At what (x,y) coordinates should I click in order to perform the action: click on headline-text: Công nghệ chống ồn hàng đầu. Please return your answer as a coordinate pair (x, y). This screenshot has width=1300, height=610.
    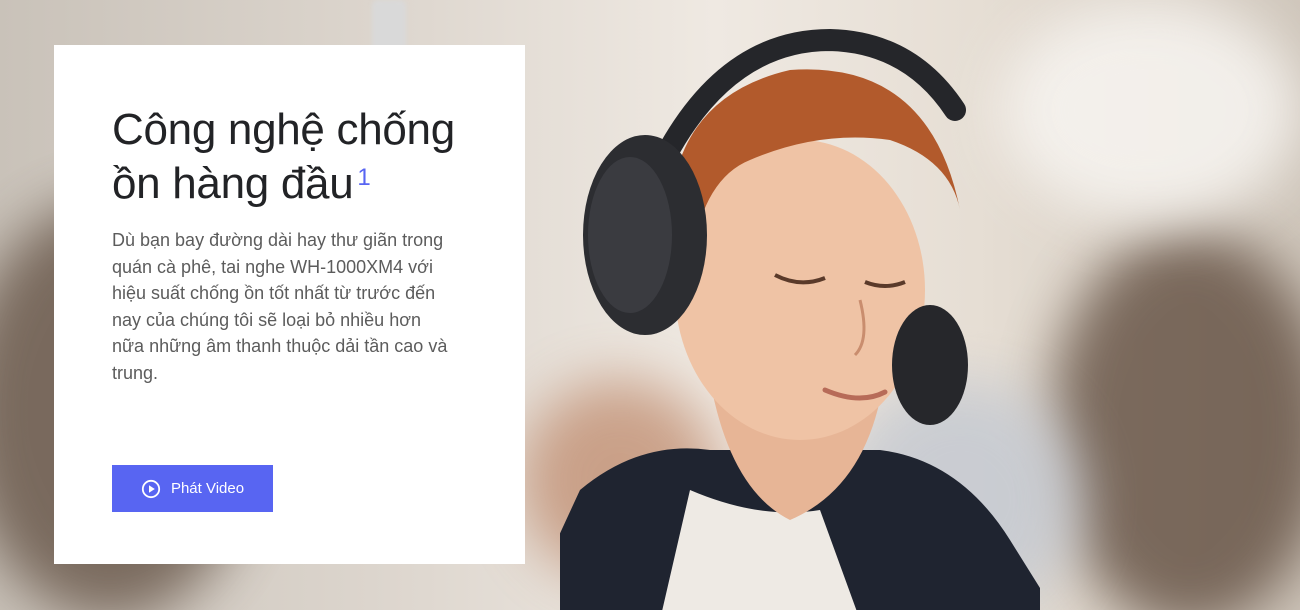
    Looking at the image, I should click on (283, 156).